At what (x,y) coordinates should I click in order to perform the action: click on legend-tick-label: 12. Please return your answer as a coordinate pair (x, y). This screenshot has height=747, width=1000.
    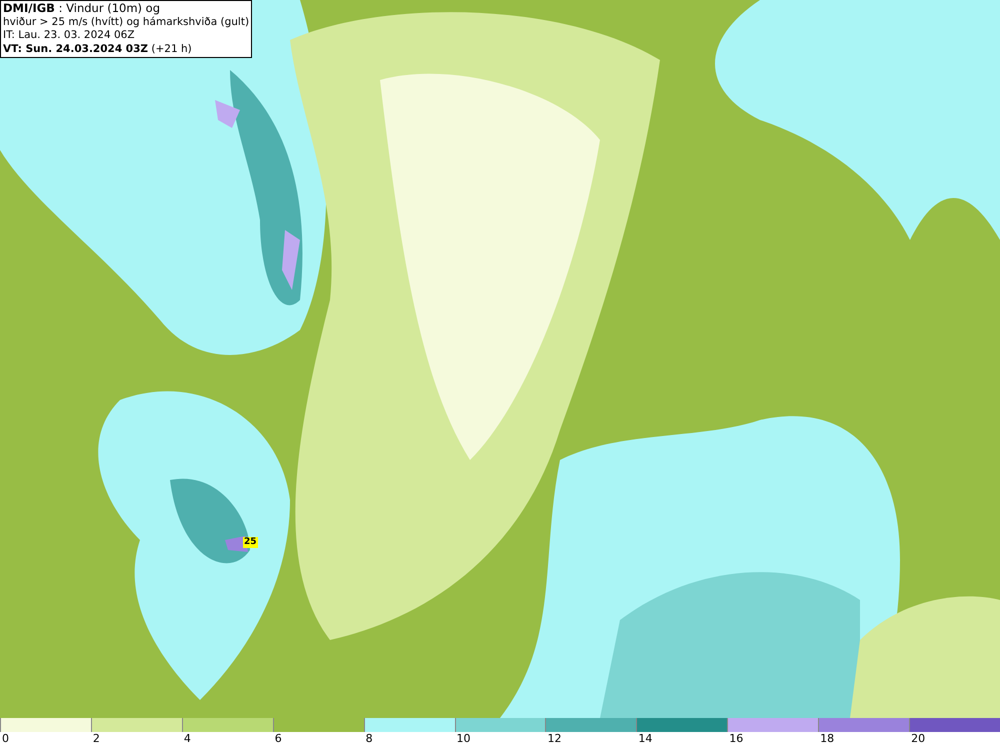
    Looking at the image, I should click on (554, 739).